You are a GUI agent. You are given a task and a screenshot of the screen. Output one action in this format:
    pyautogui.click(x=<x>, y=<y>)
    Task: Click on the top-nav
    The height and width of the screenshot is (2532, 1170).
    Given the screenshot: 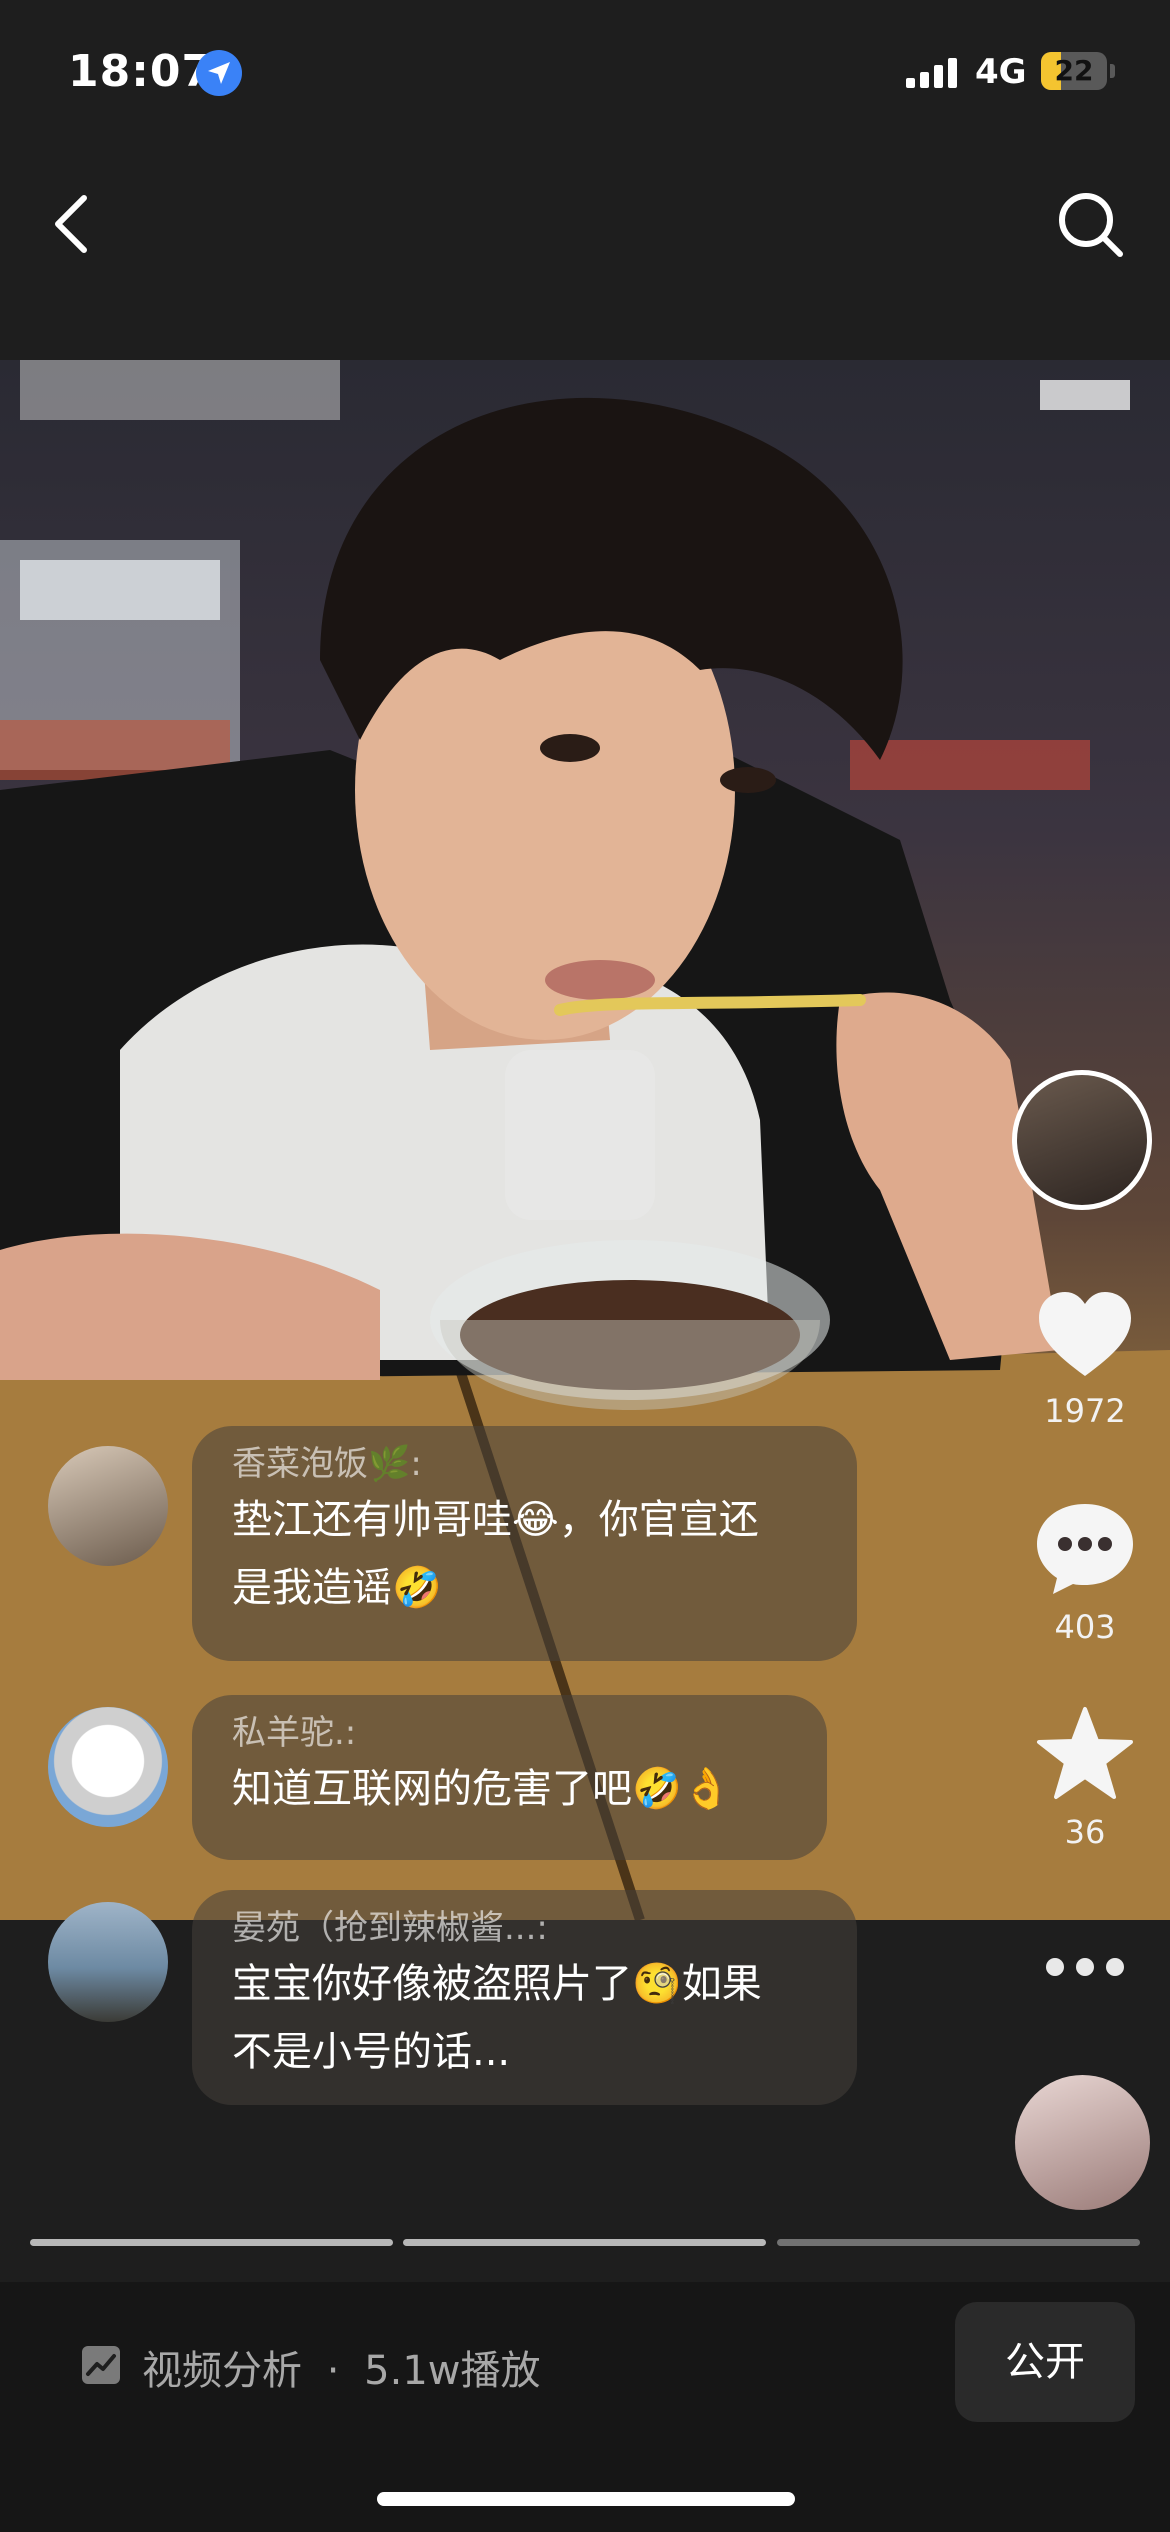 What is the action you would take?
    pyautogui.click(x=585, y=255)
    